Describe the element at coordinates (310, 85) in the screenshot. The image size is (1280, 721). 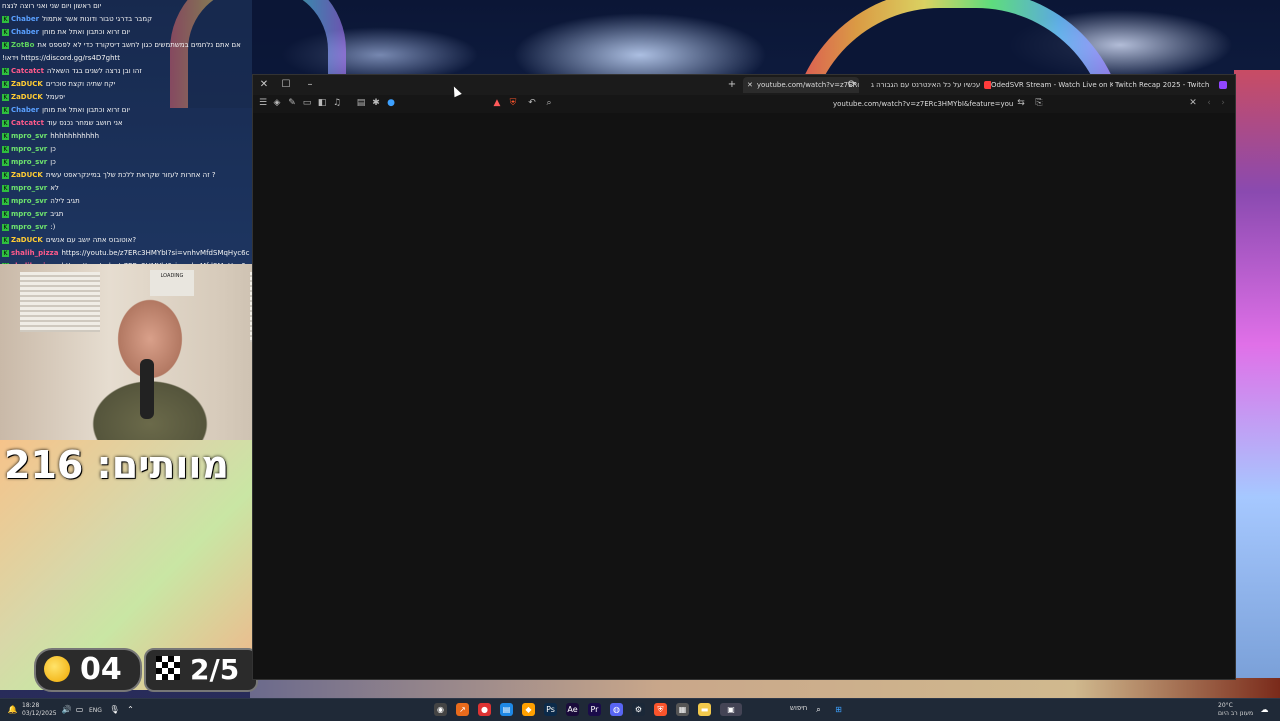
I see `minimize-window-icon: –` at that location.